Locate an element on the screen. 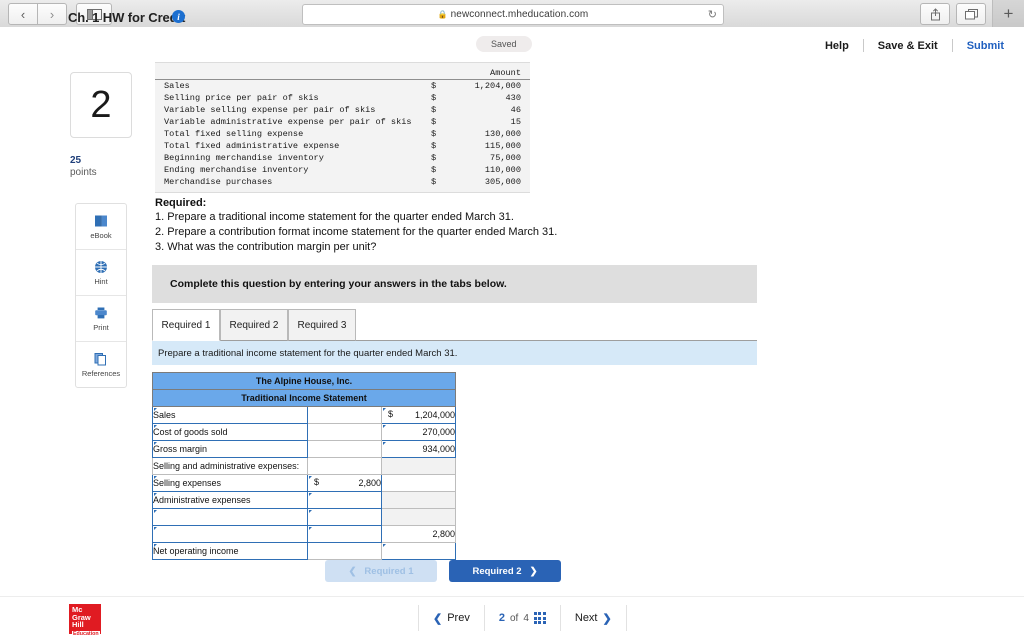 The height and width of the screenshot is (641, 1024). footer-navigation: ❮ Prev 2 of 4 Next ❯ is located at coordinates (522, 618).